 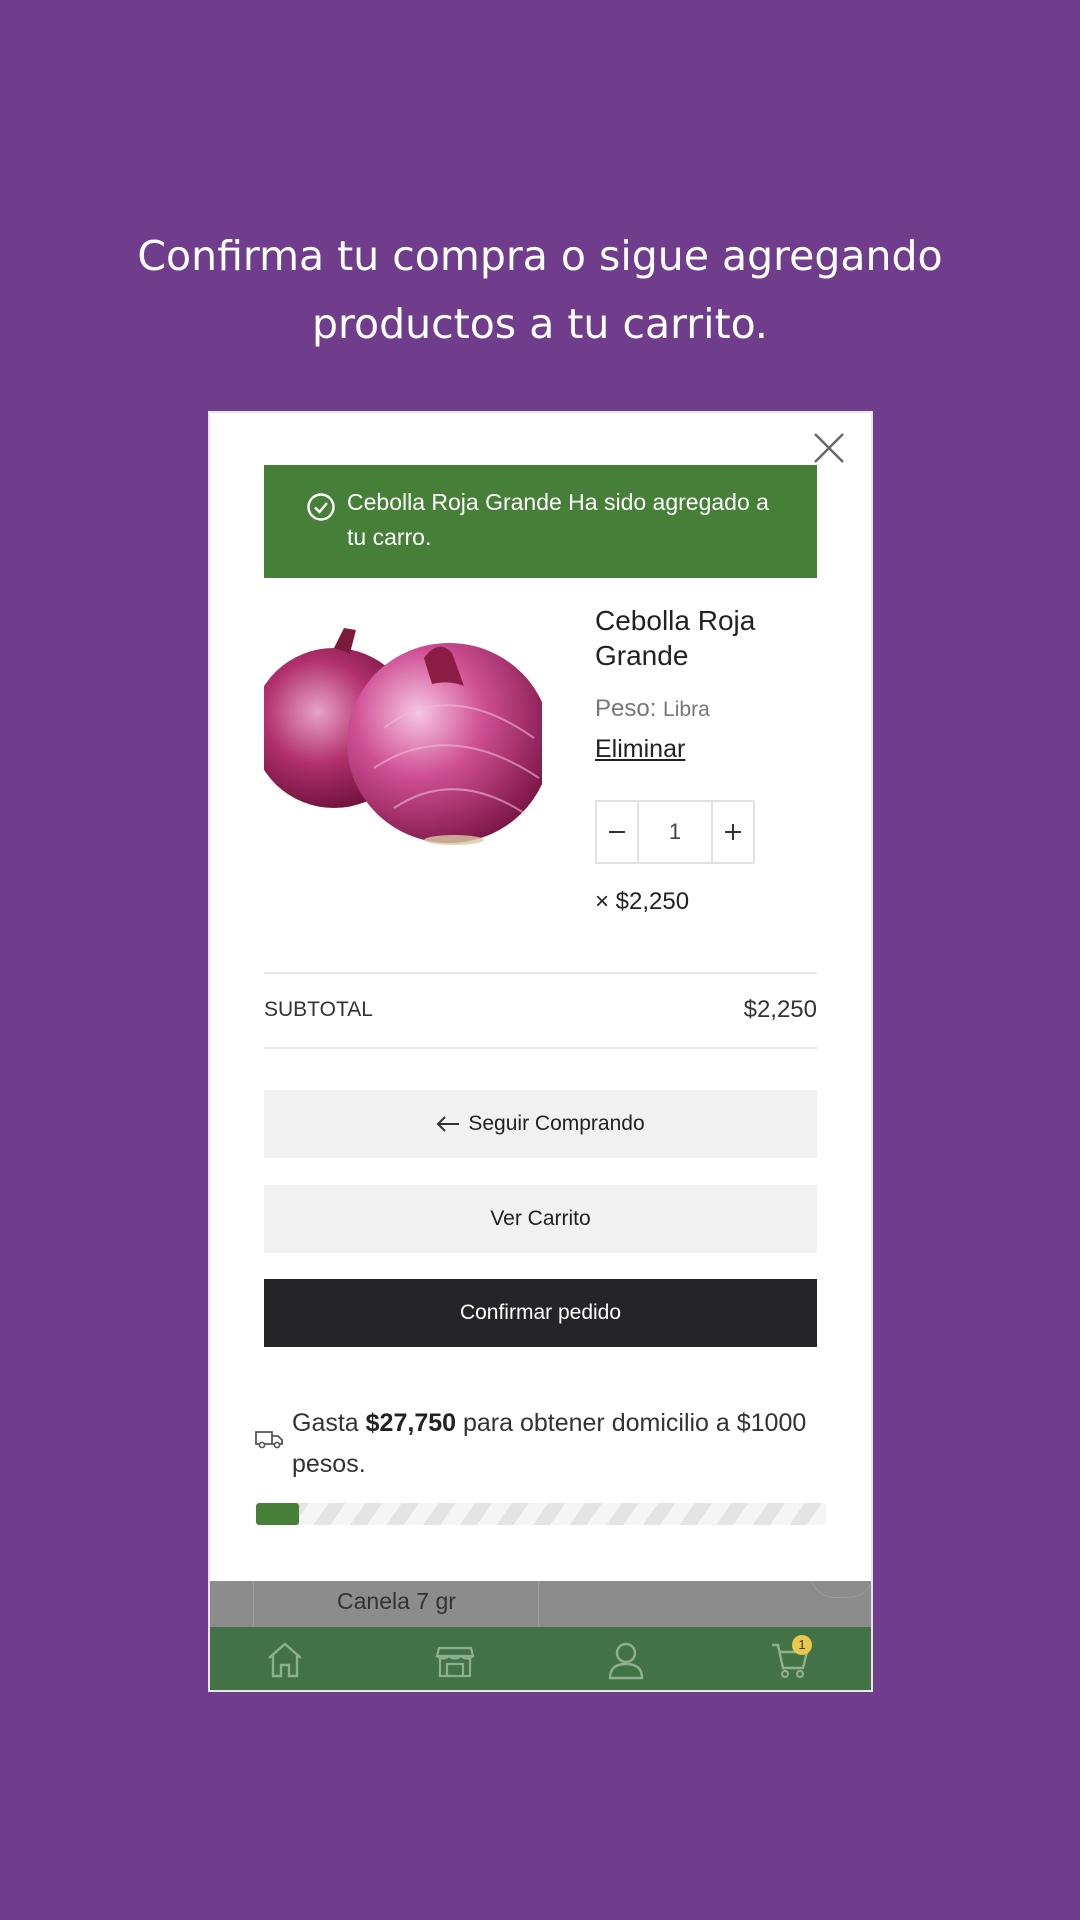 I want to click on product-image, so click(x=401, y=745).